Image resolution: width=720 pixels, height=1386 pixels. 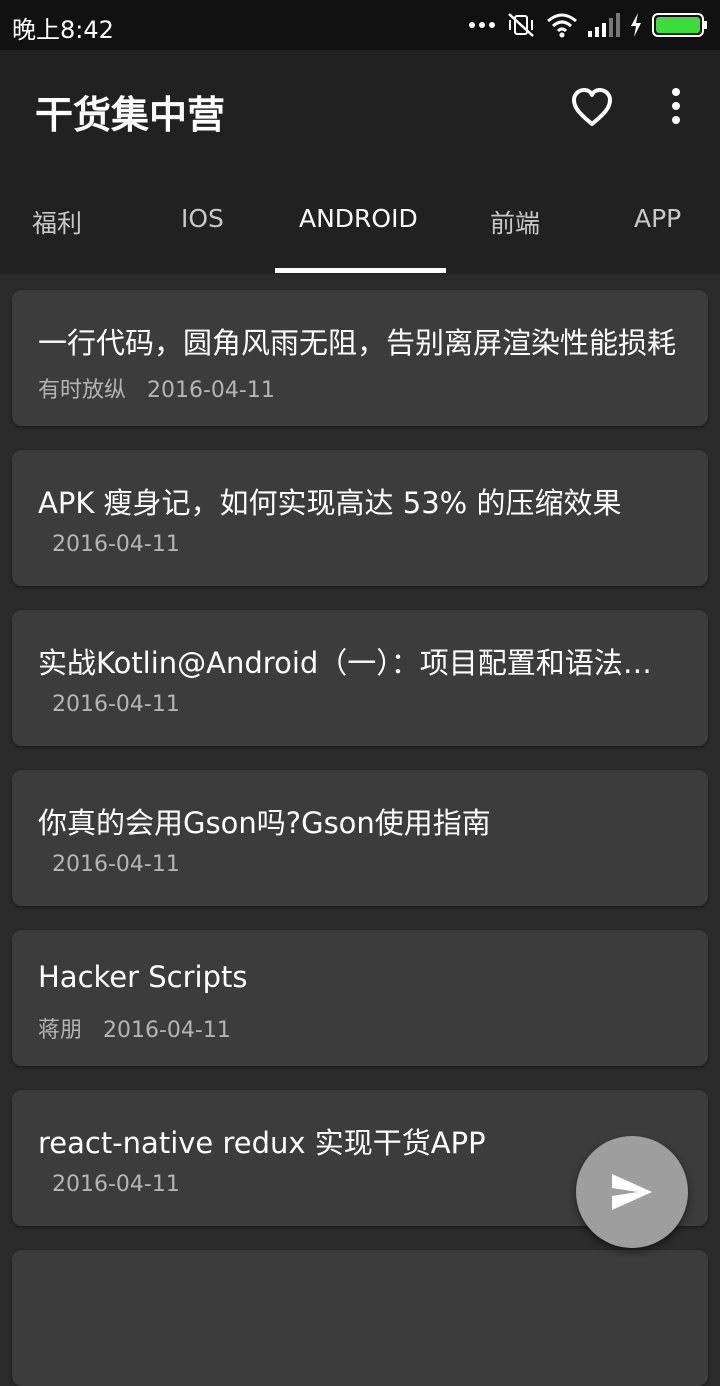 What do you see at coordinates (482, 25) in the screenshot?
I see `dots-icon` at bounding box center [482, 25].